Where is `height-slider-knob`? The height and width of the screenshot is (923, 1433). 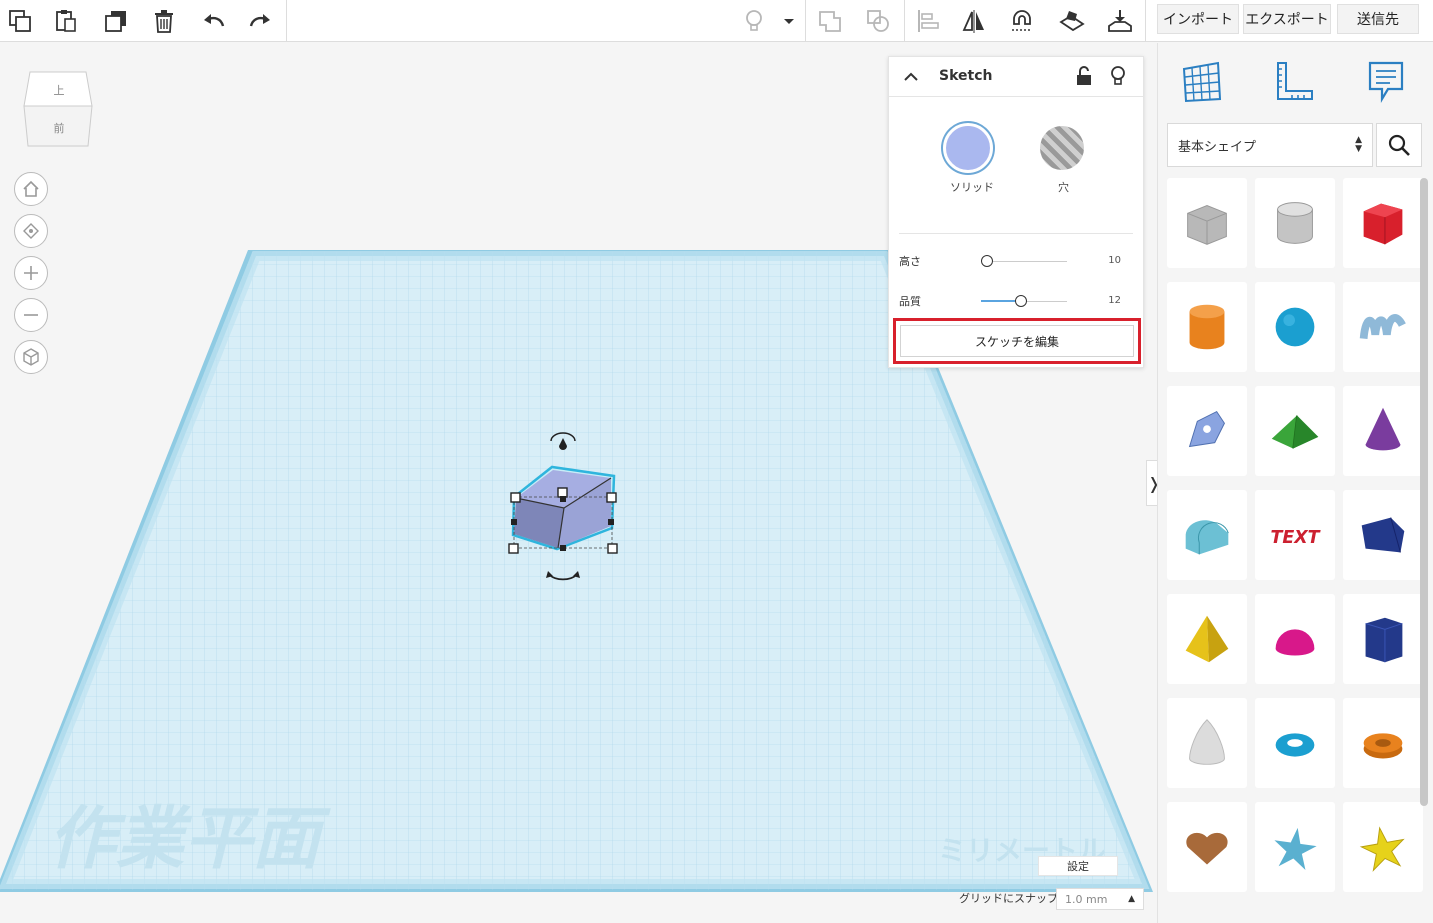 height-slider-knob is located at coordinates (987, 261).